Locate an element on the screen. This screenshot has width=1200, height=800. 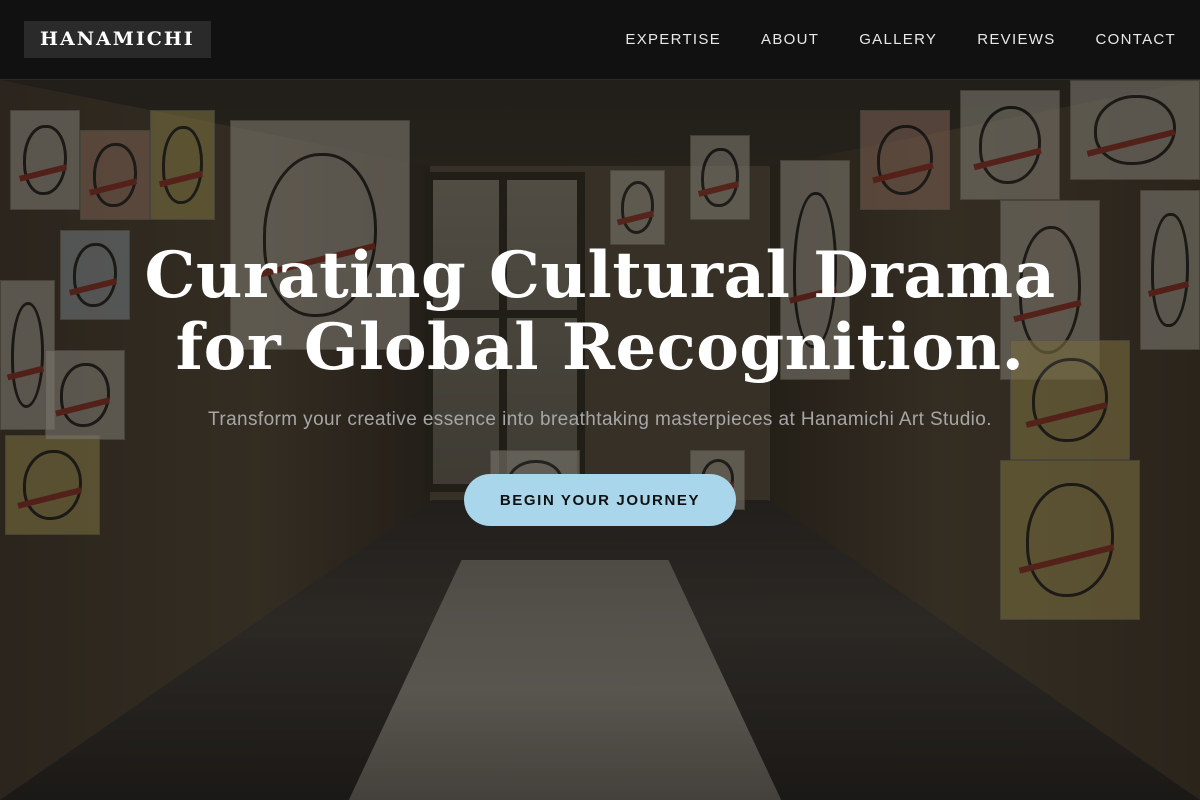
nav-link-reviews: REVIEWS is located at coordinates (1016, 39).